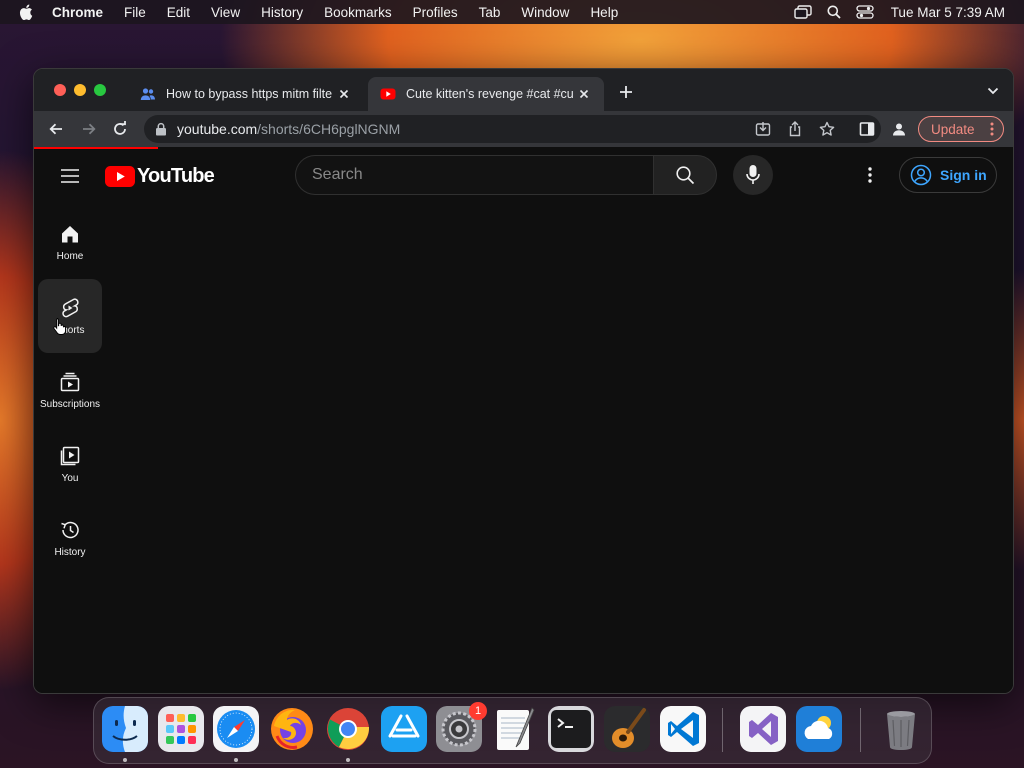 The image size is (1024, 768). What do you see at coordinates (60, 90) in the screenshot?
I see `window-close-button` at bounding box center [60, 90].